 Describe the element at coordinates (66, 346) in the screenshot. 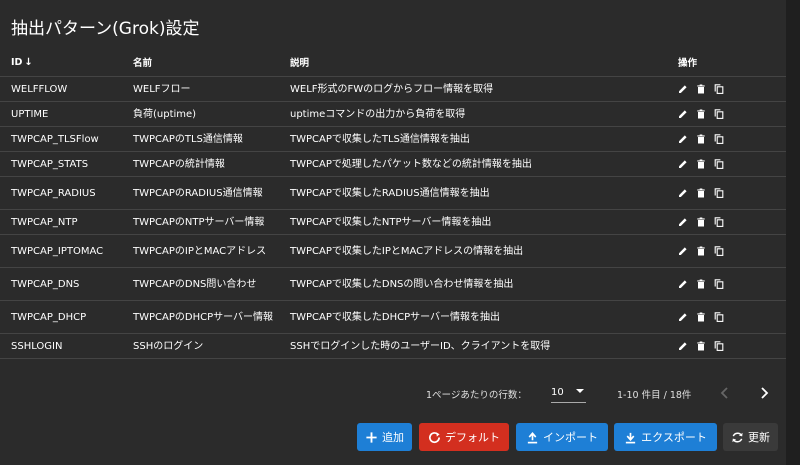

I see `cell-id: SSHLOGIN` at that location.